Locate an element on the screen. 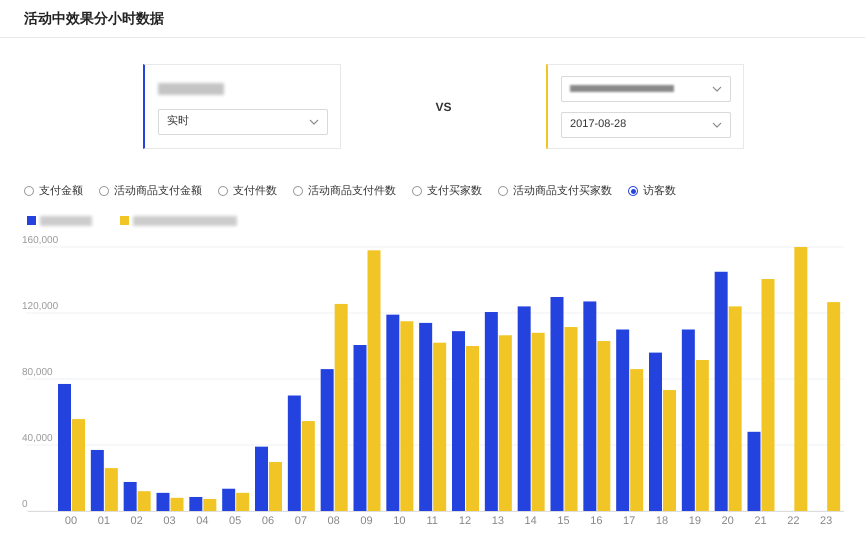  radio-option: 支付金额 is located at coordinates (53, 191).